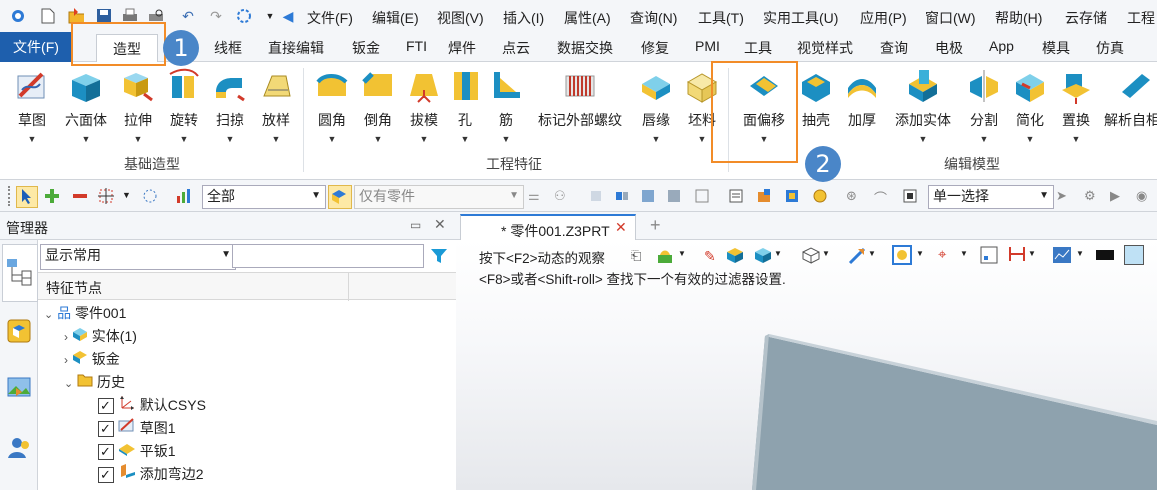 Image resolution: width=1157 pixels, height=490 pixels. What do you see at coordinates (536, 196) in the screenshot?
I see `filter-option-icon: ⚌` at bounding box center [536, 196].